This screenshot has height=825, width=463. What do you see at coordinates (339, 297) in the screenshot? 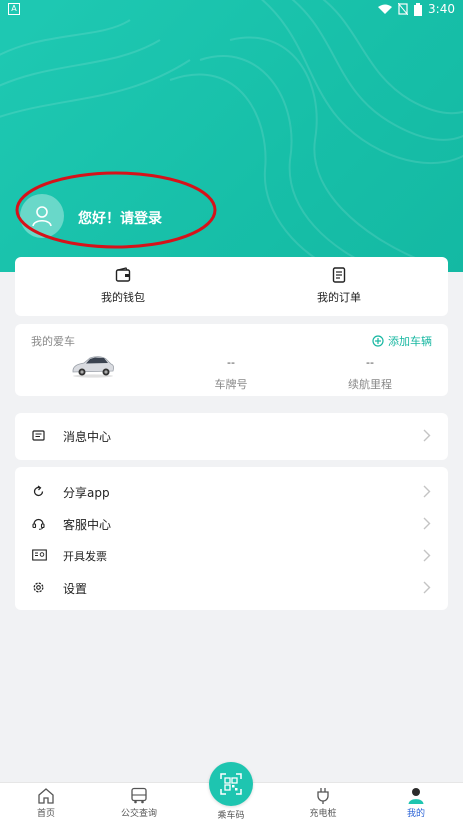
I see `orders-label: 我的订单` at bounding box center [339, 297].